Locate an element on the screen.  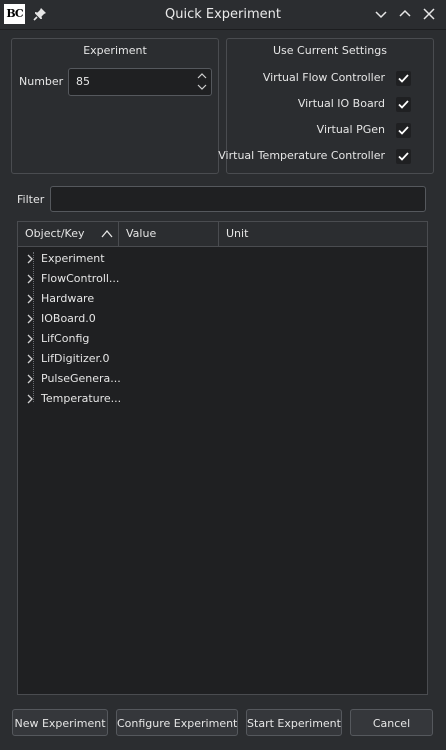
settings-group-title: Use Current Settings is located at coordinates (330, 50).